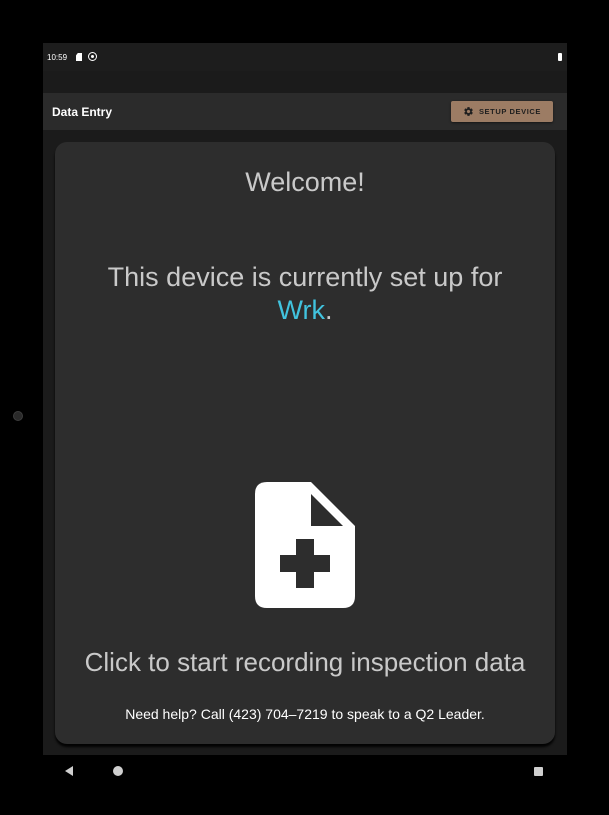  I want to click on setup-device-label: SETUP DEVICE, so click(510, 111).